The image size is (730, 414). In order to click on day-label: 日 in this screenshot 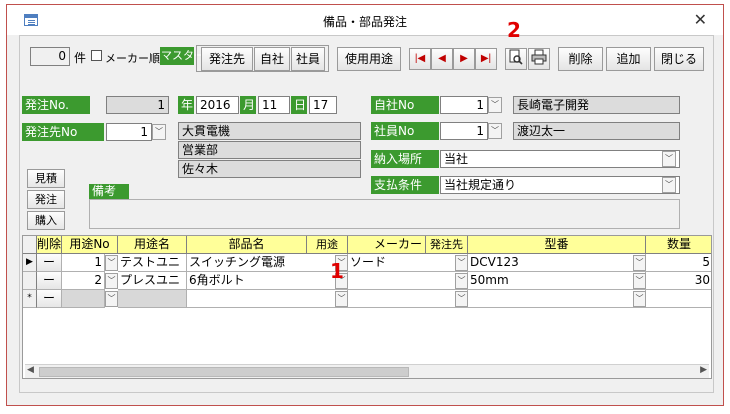, I will do `click(299, 105)`.